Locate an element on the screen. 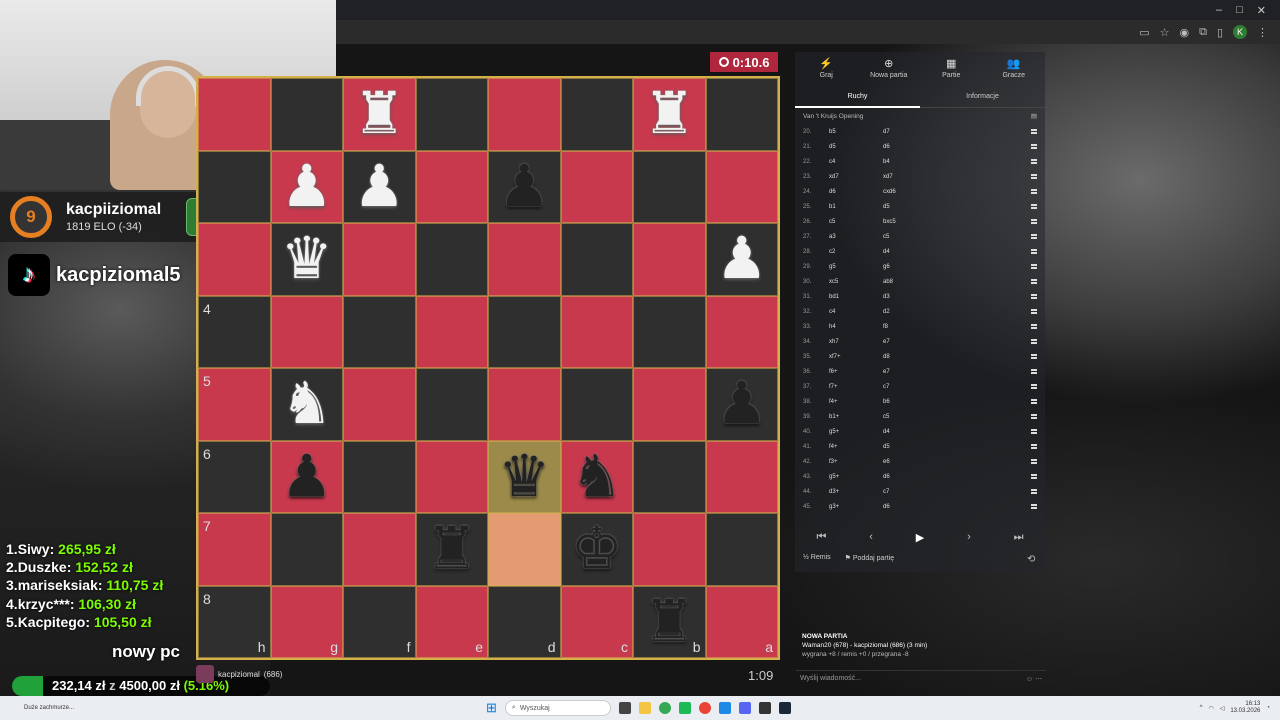  white-move: xh7 is located at coordinates (856, 342).